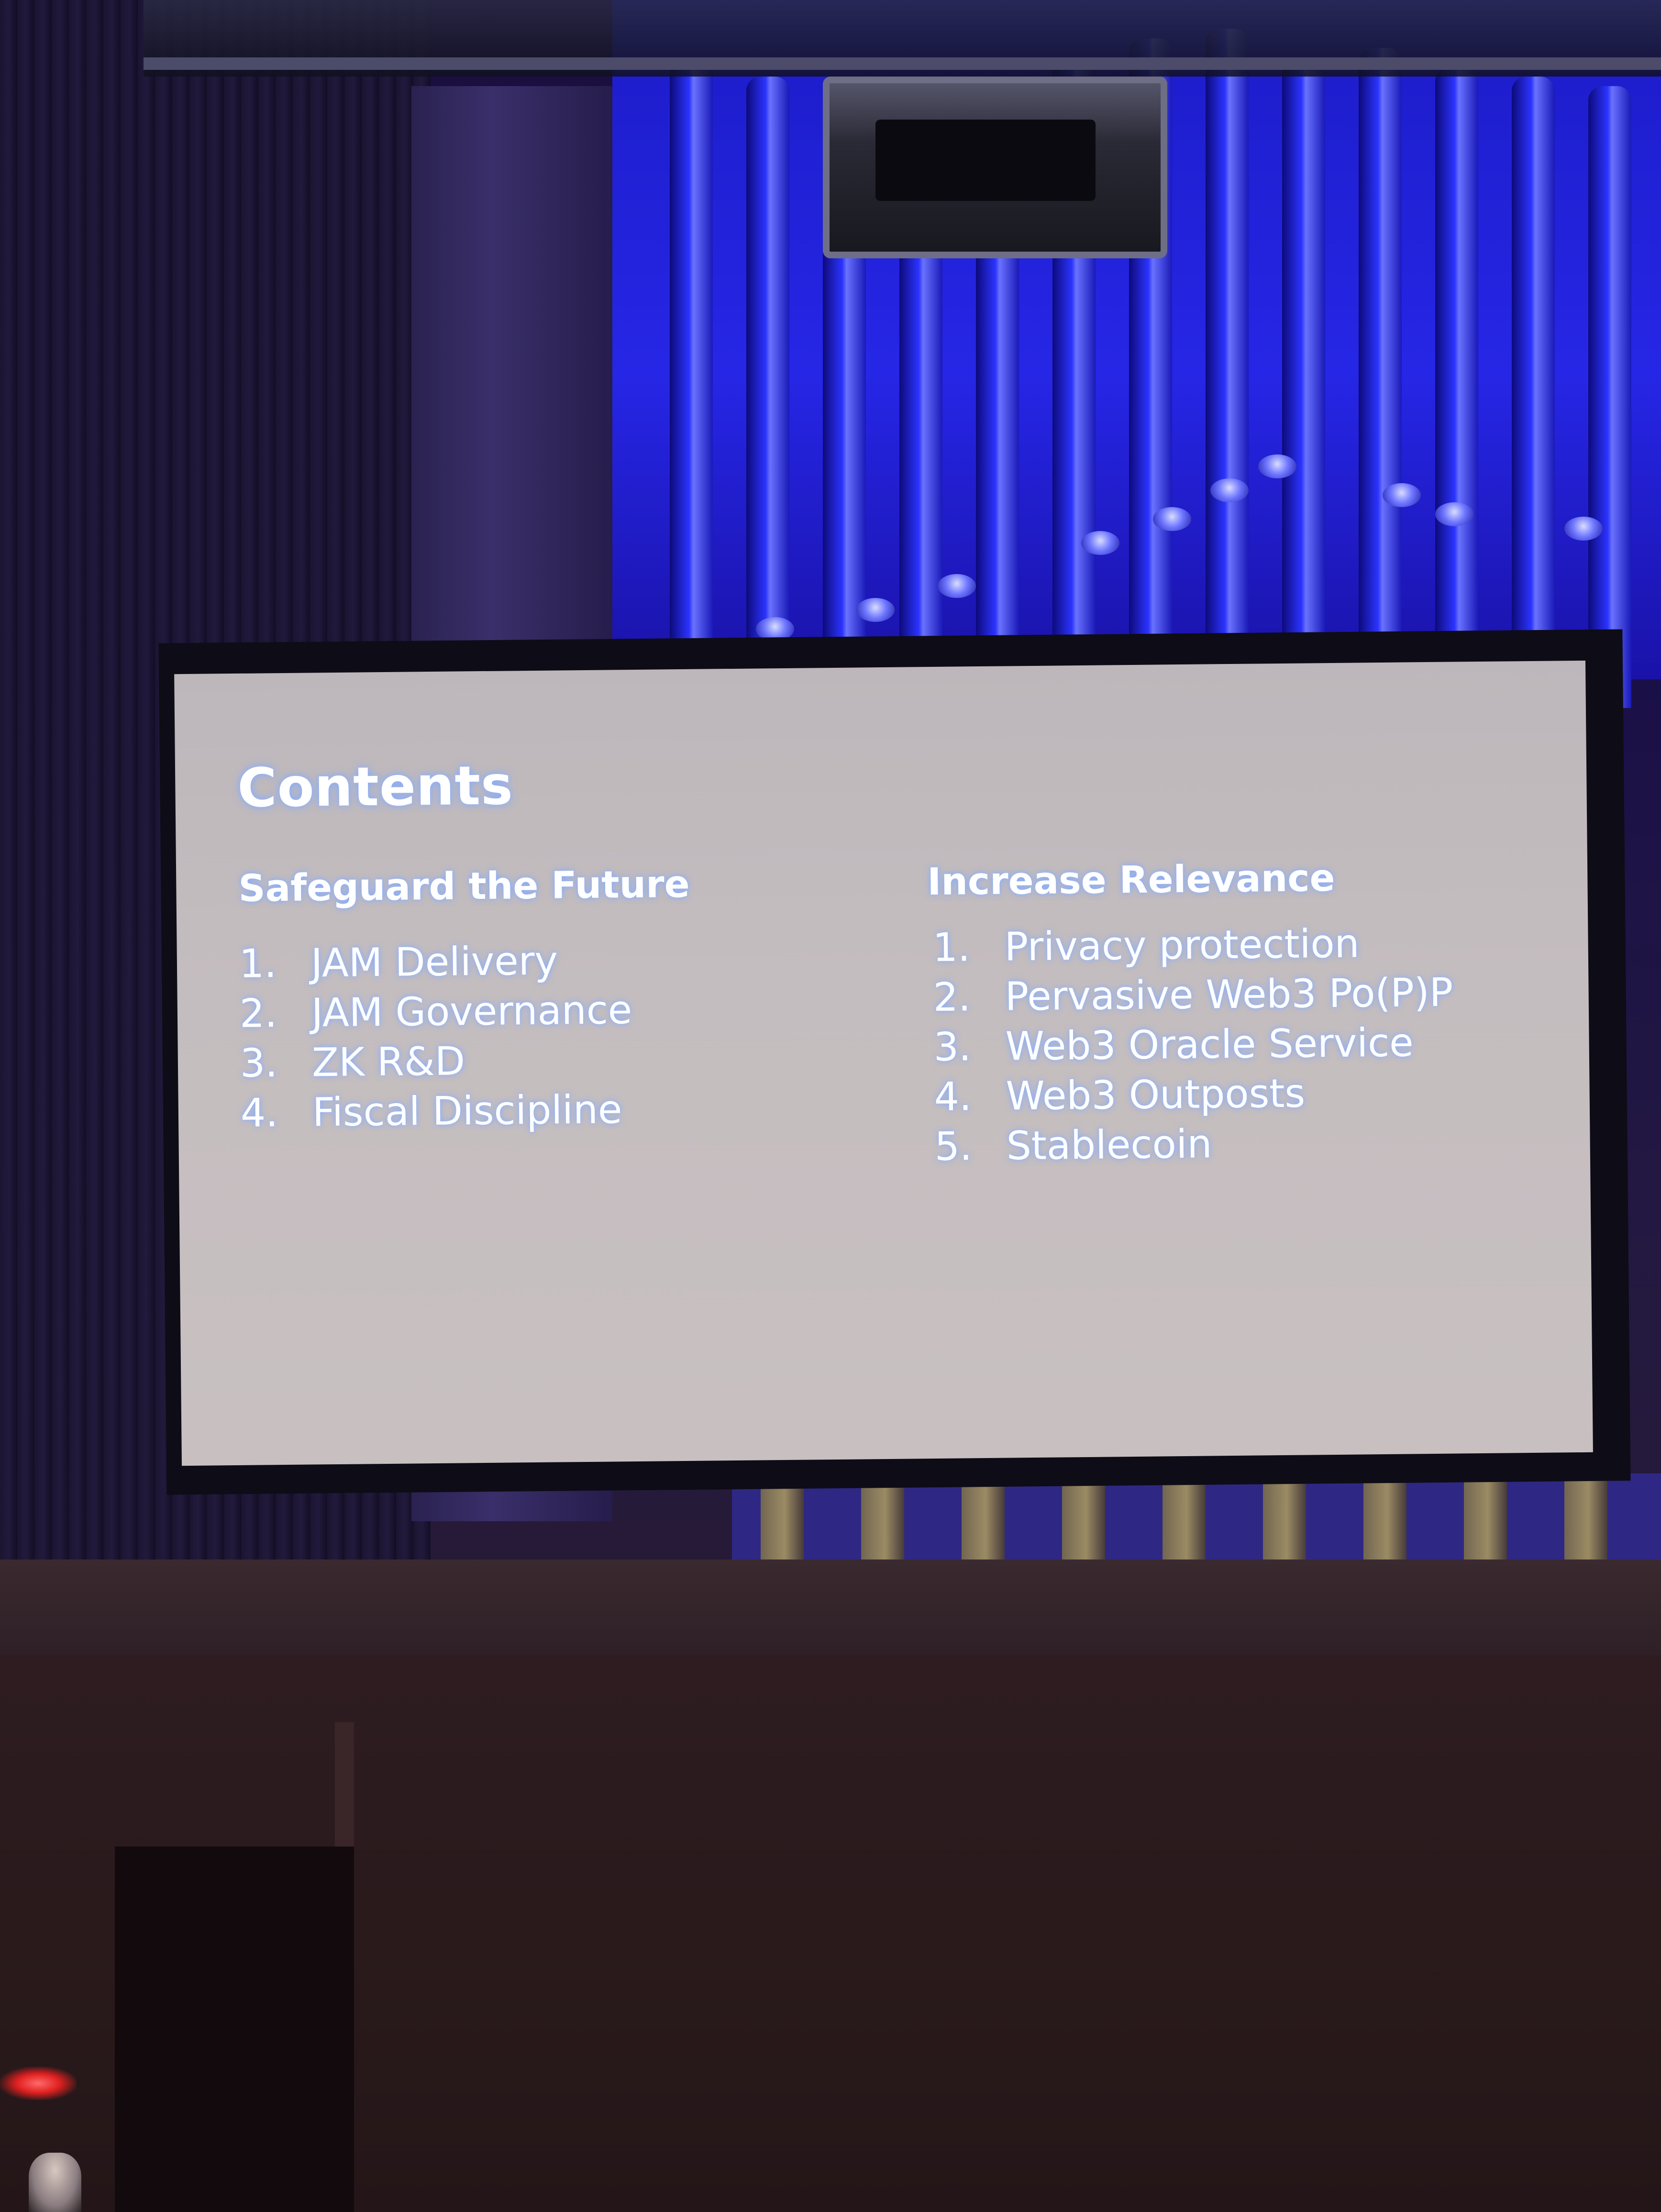 This screenshot has height=2212, width=1661. I want to click on slide-title: Contents, so click(376, 786).